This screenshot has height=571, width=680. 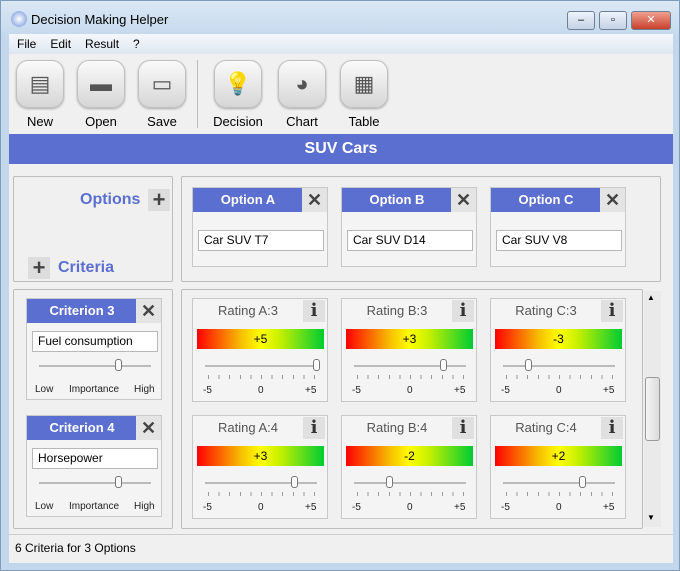 What do you see at coordinates (40, 84) in the screenshot?
I see `new-icon: ▤` at bounding box center [40, 84].